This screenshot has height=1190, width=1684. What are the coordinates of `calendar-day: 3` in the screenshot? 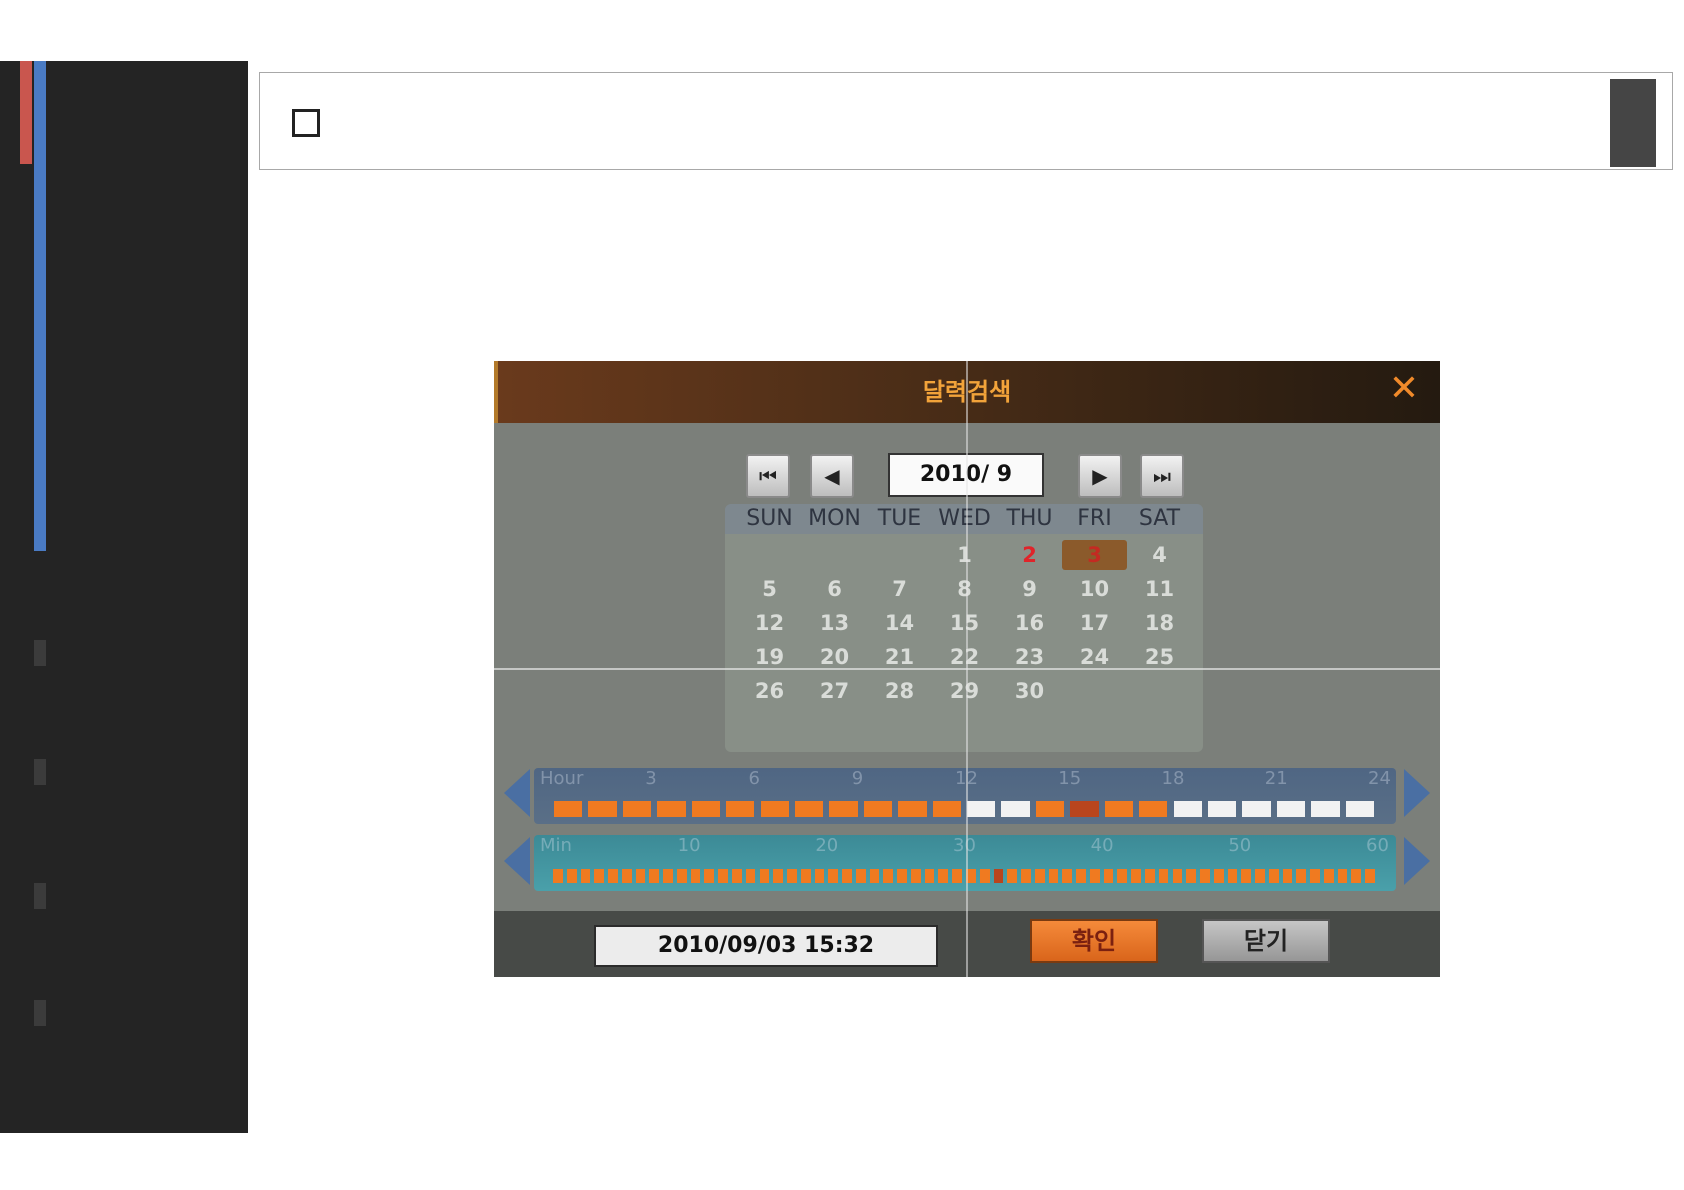 It's located at (1094, 555).